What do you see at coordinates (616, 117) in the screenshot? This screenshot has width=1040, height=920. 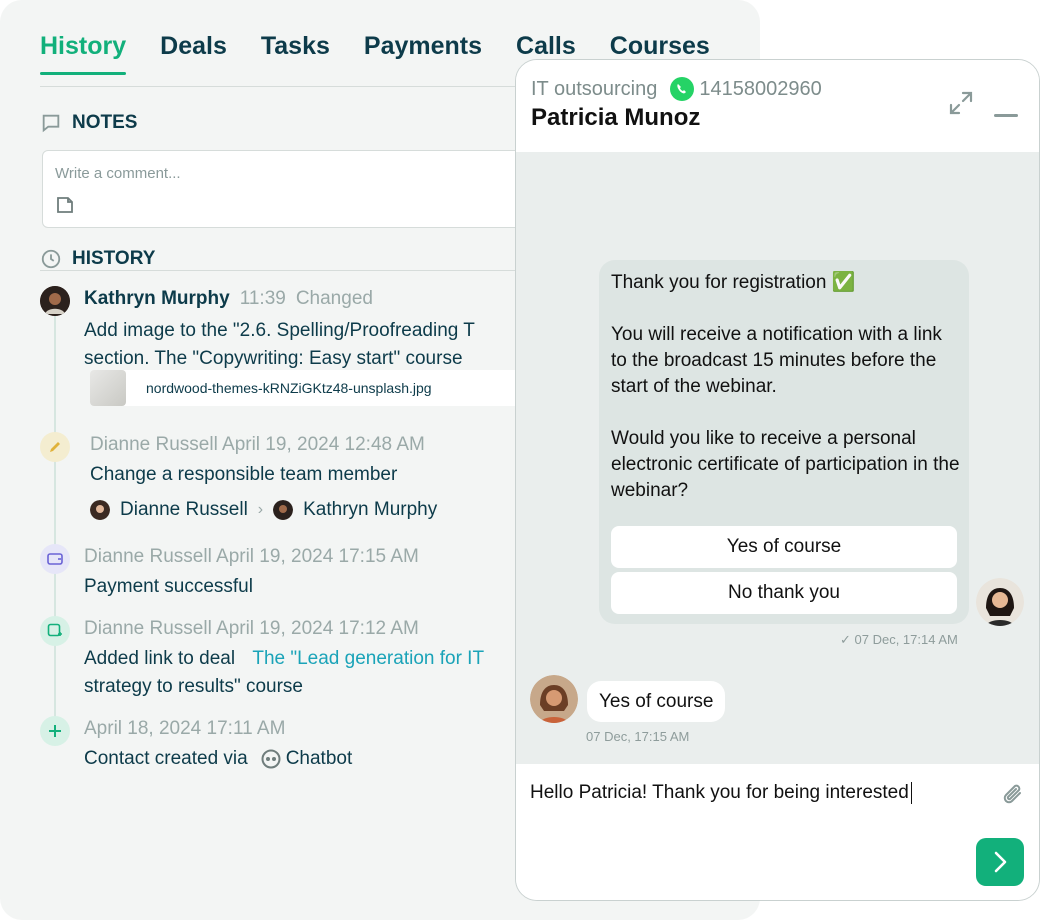 I see `contact-name: Patricia Munoz` at bounding box center [616, 117].